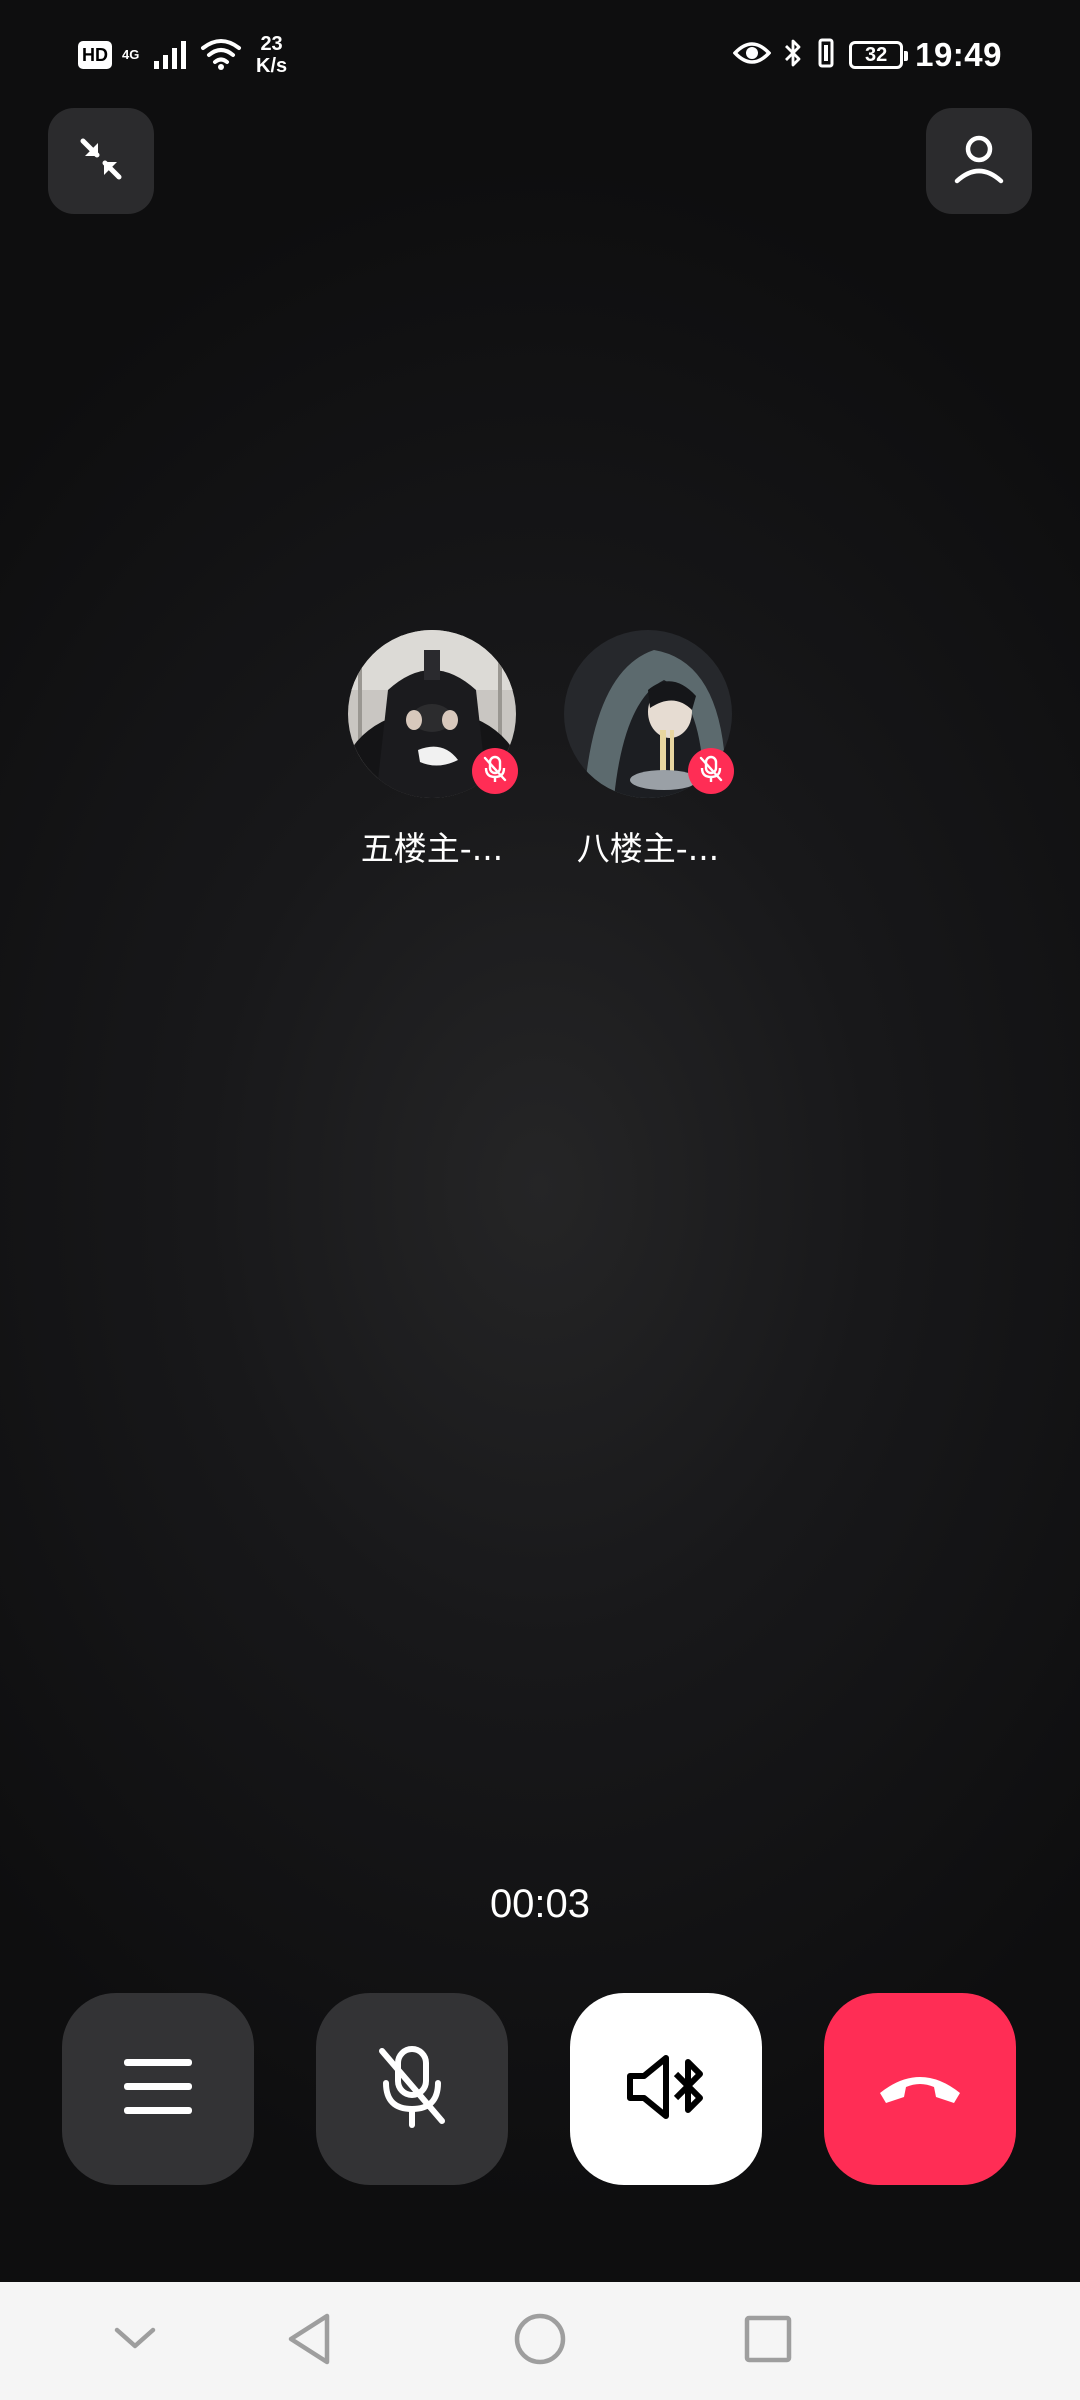 The height and width of the screenshot is (2400, 1080). I want to click on nav-recents-button, so click(768, 2341).